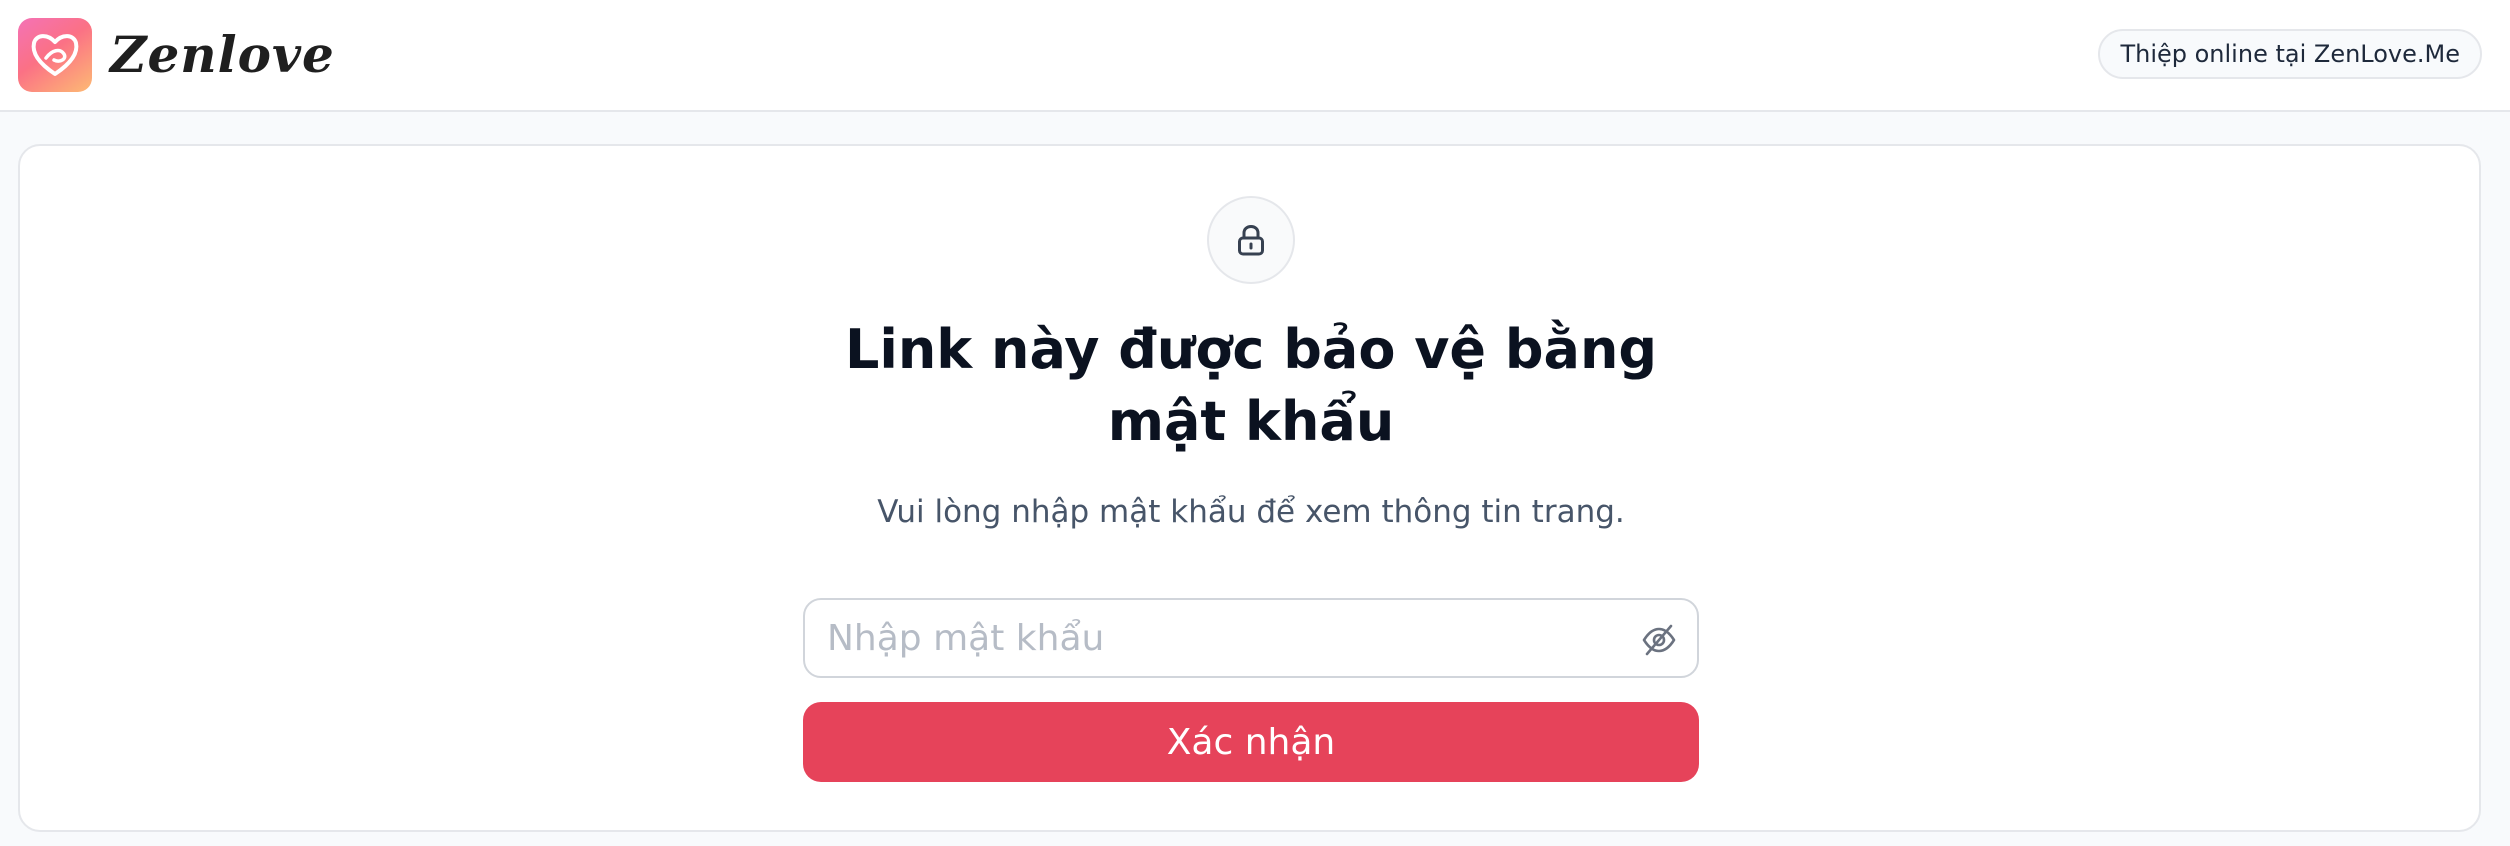 The width and height of the screenshot is (2510, 846). Describe the element at coordinates (1251, 742) in the screenshot. I see `submit-button: Xác nhận` at that location.